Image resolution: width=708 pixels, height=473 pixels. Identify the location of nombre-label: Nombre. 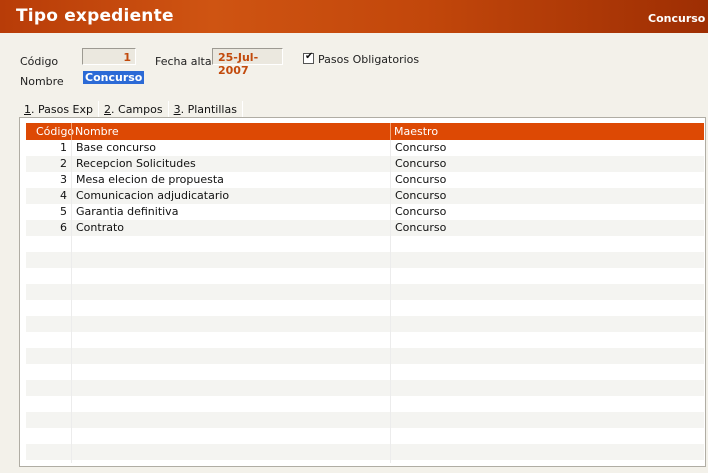
(42, 81).